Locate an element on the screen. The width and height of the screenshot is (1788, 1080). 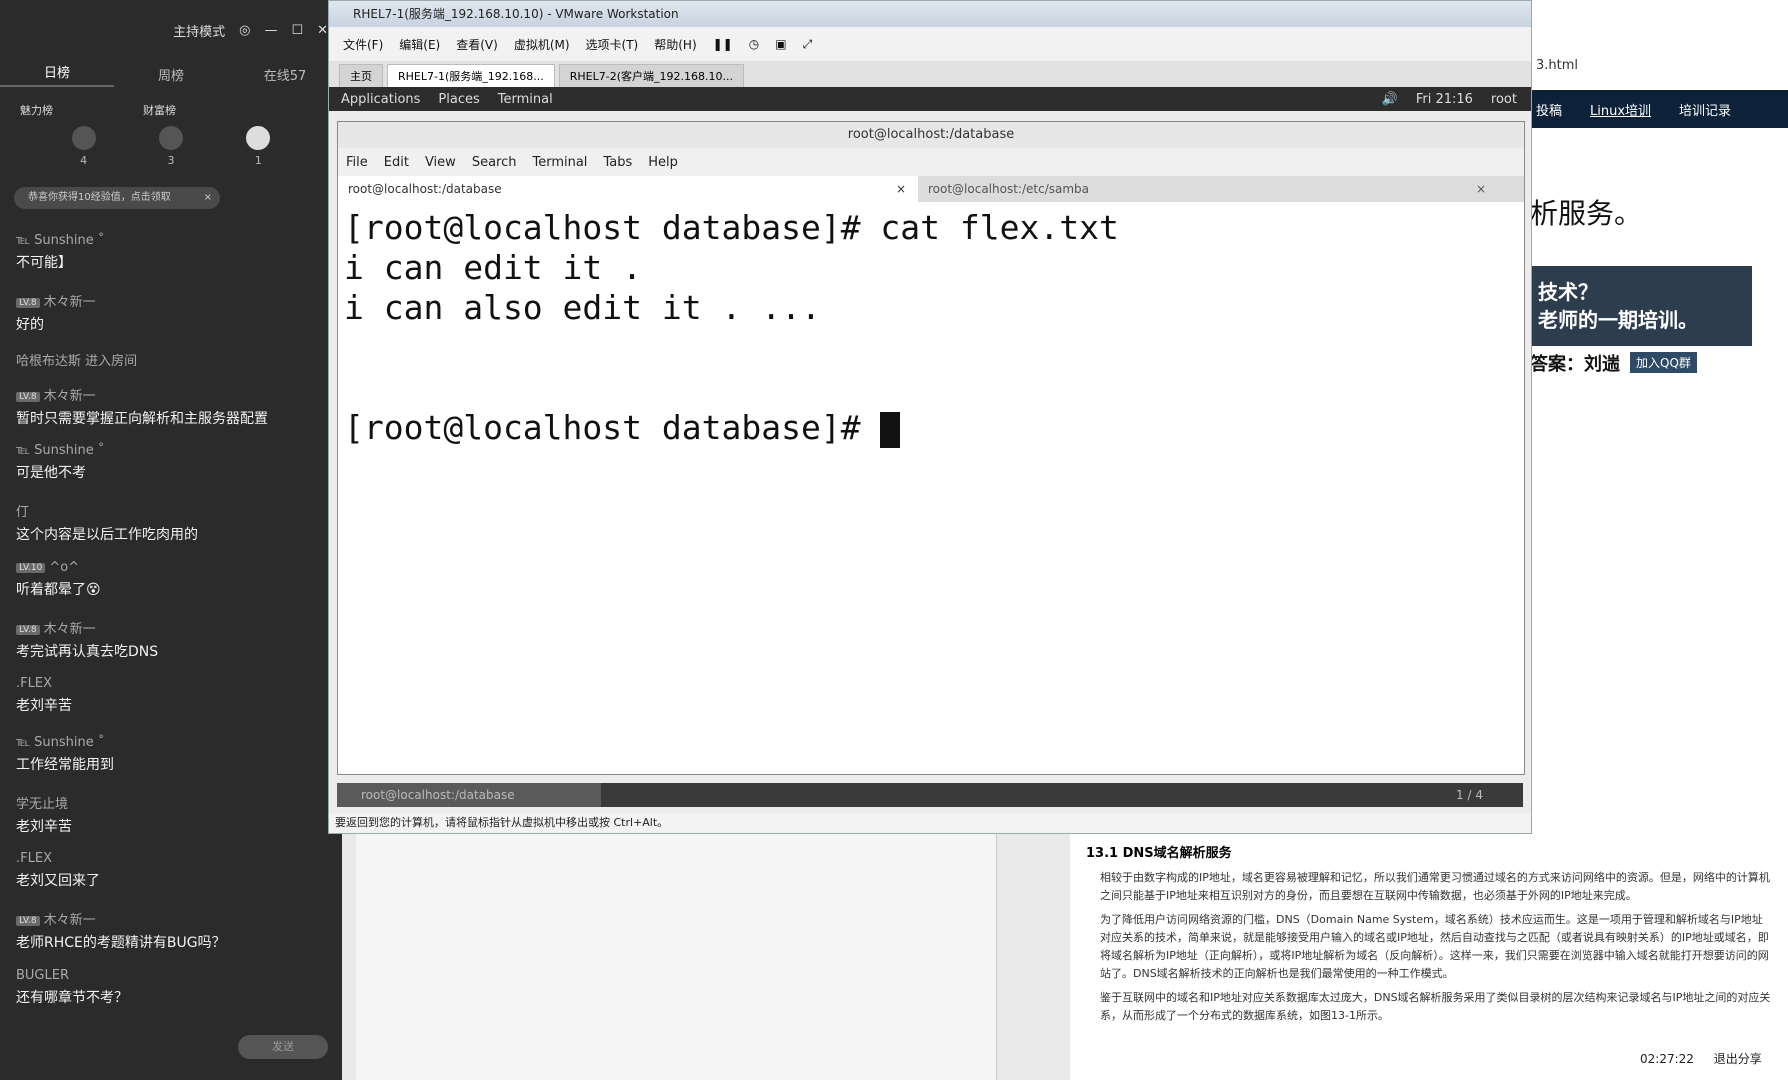
menu-help: Help is located at coordinates (663, 162).